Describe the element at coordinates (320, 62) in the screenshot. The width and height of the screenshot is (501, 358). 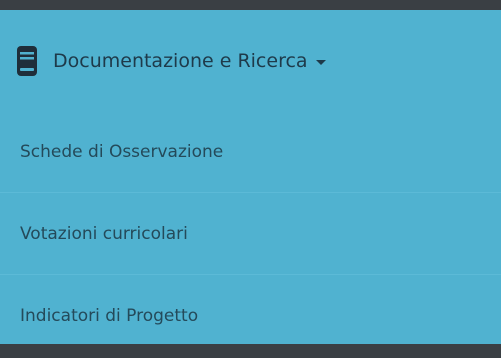
I see `caret-down-icon` at that location.